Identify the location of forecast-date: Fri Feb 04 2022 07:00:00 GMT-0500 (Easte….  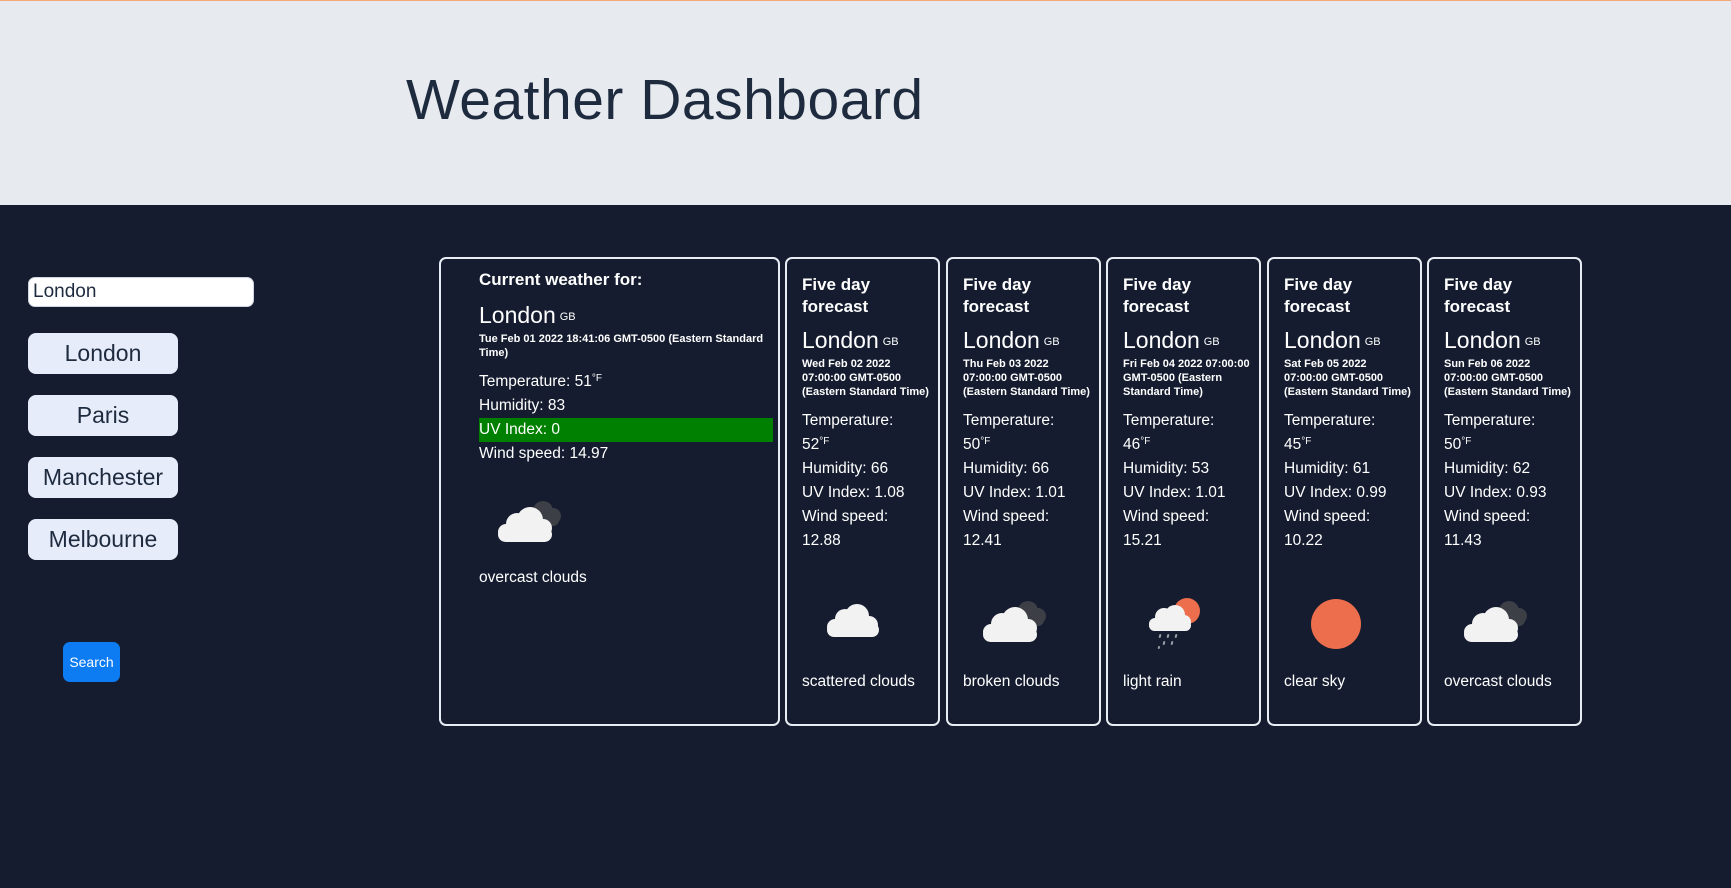
(1186, 378).